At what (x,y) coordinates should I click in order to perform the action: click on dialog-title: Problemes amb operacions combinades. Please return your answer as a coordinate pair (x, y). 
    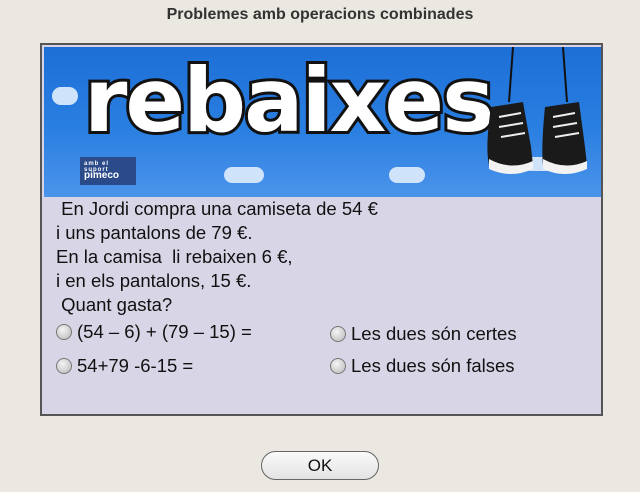
    Looking at the image, I should click on (320, 14).